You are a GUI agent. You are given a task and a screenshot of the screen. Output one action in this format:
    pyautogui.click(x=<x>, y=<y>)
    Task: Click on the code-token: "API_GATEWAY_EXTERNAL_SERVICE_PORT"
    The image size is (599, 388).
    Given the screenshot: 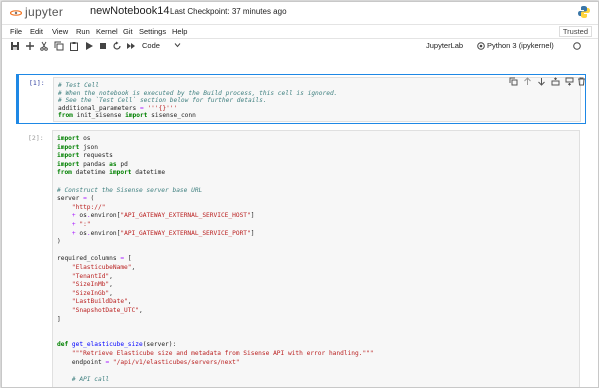 What is the action you would take?
    pyautogui.click(x=185, y=233)
    